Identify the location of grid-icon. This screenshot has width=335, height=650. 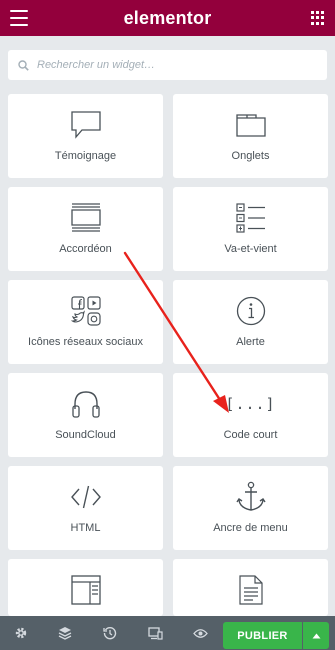
(318, 18).